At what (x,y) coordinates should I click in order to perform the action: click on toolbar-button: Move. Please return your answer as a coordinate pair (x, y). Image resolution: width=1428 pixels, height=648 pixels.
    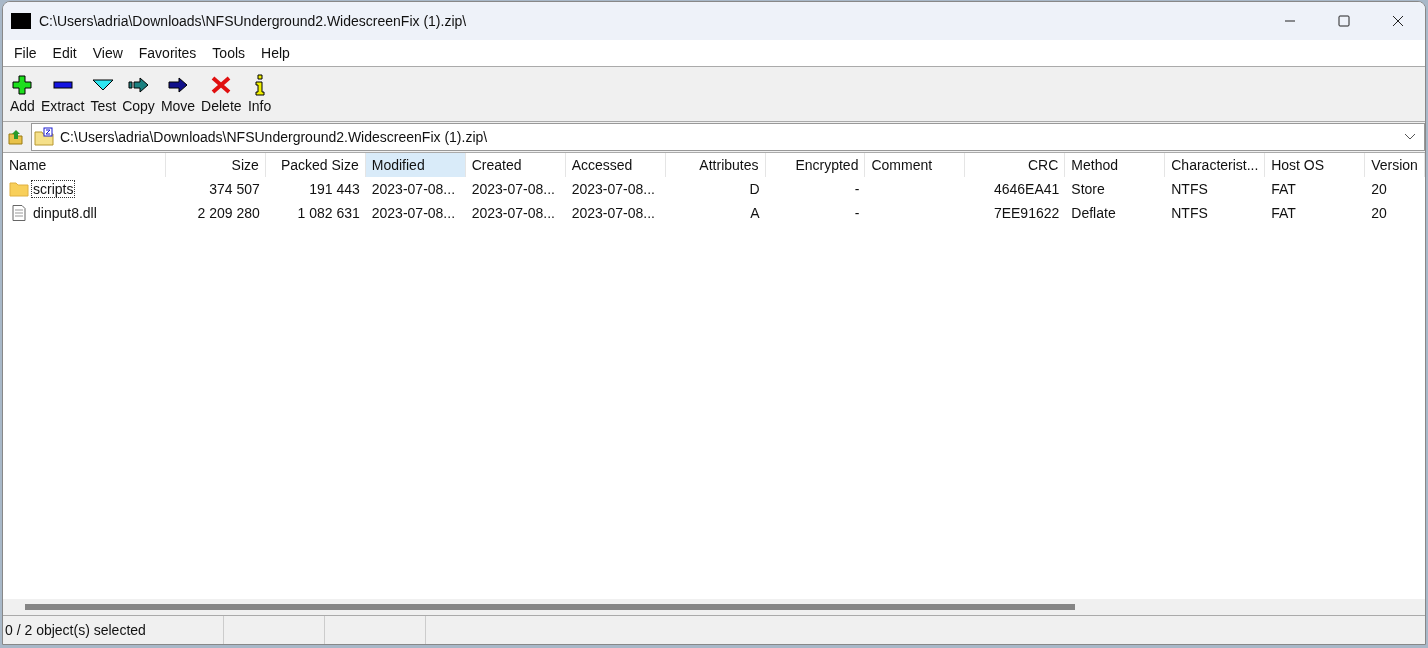
    Looking at the image, I should click on (178, 94).